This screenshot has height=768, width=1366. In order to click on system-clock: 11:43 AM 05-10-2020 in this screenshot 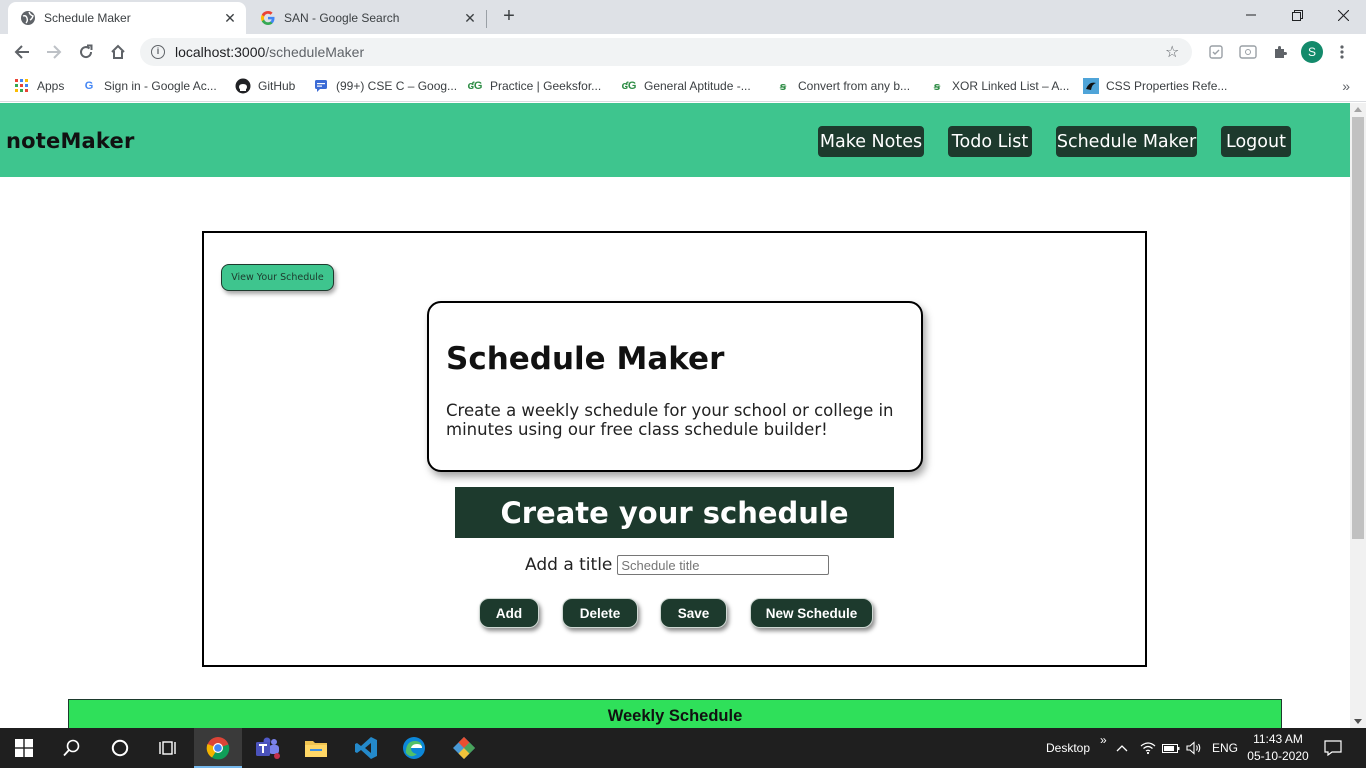, I will do `click(1278, 748)`.